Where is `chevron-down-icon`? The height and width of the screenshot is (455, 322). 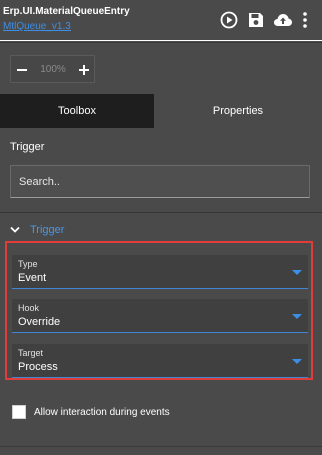
chevron-down-icon is located at coordinates (16, 230).